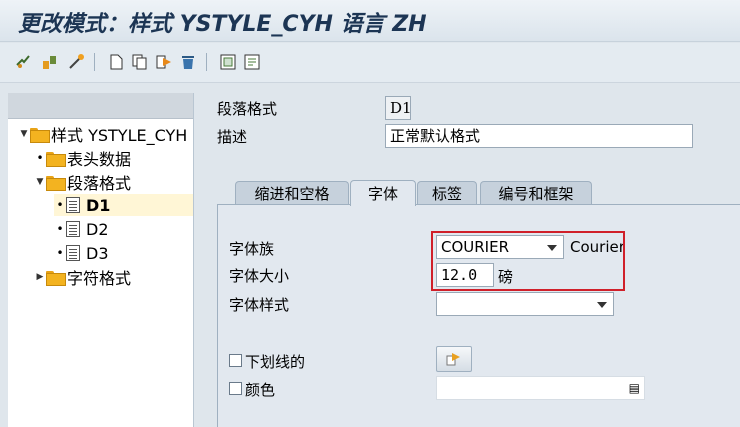  Describe the element at coordinates (383, 193) in the screenshot. I see `tab-font: 字体` at that location.